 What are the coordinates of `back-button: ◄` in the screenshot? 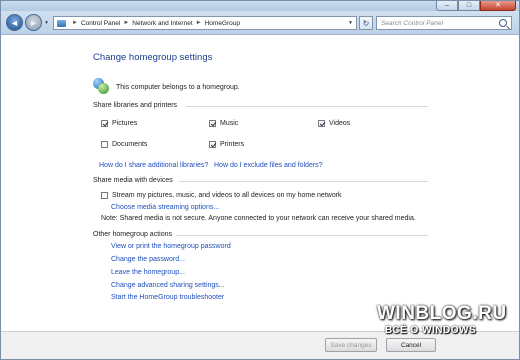 It's located at (14, 22).